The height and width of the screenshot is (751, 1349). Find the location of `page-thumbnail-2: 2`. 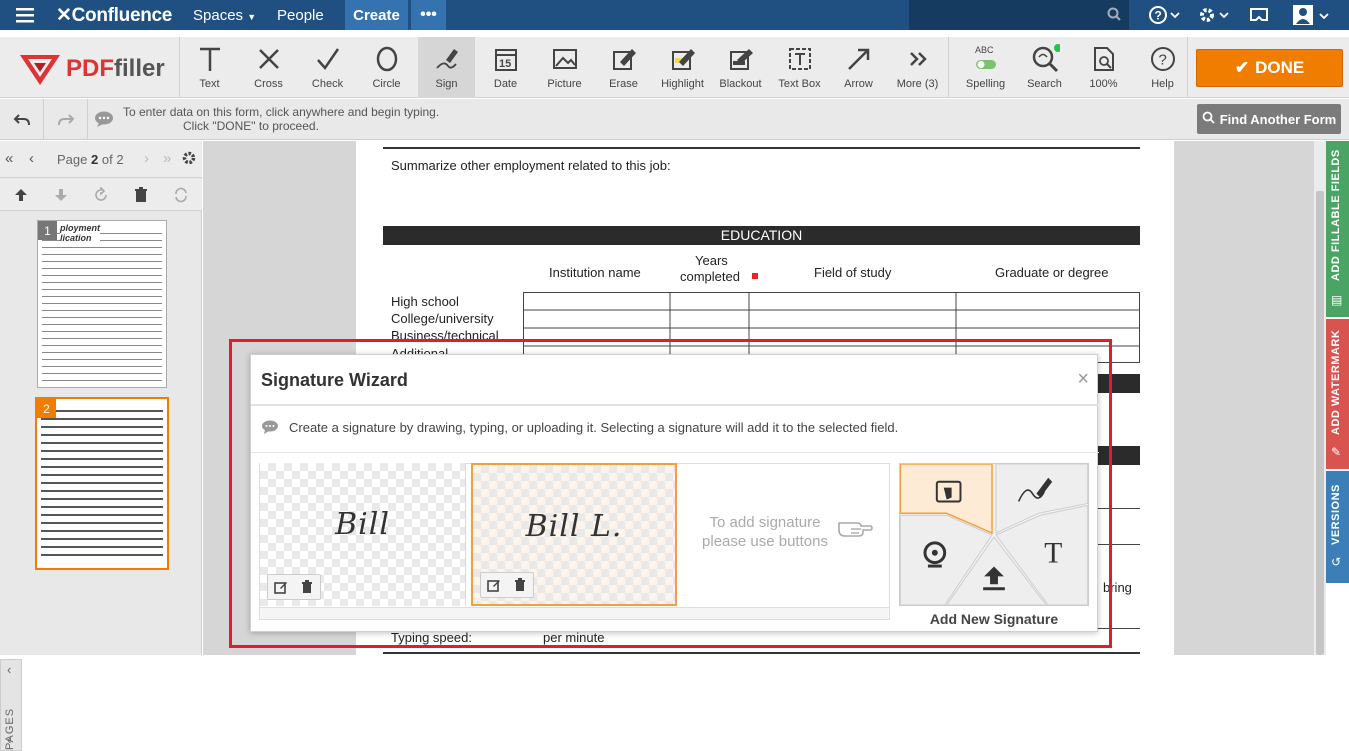

page-thumbnail-2: 2 is located at coordinates (102, 483).